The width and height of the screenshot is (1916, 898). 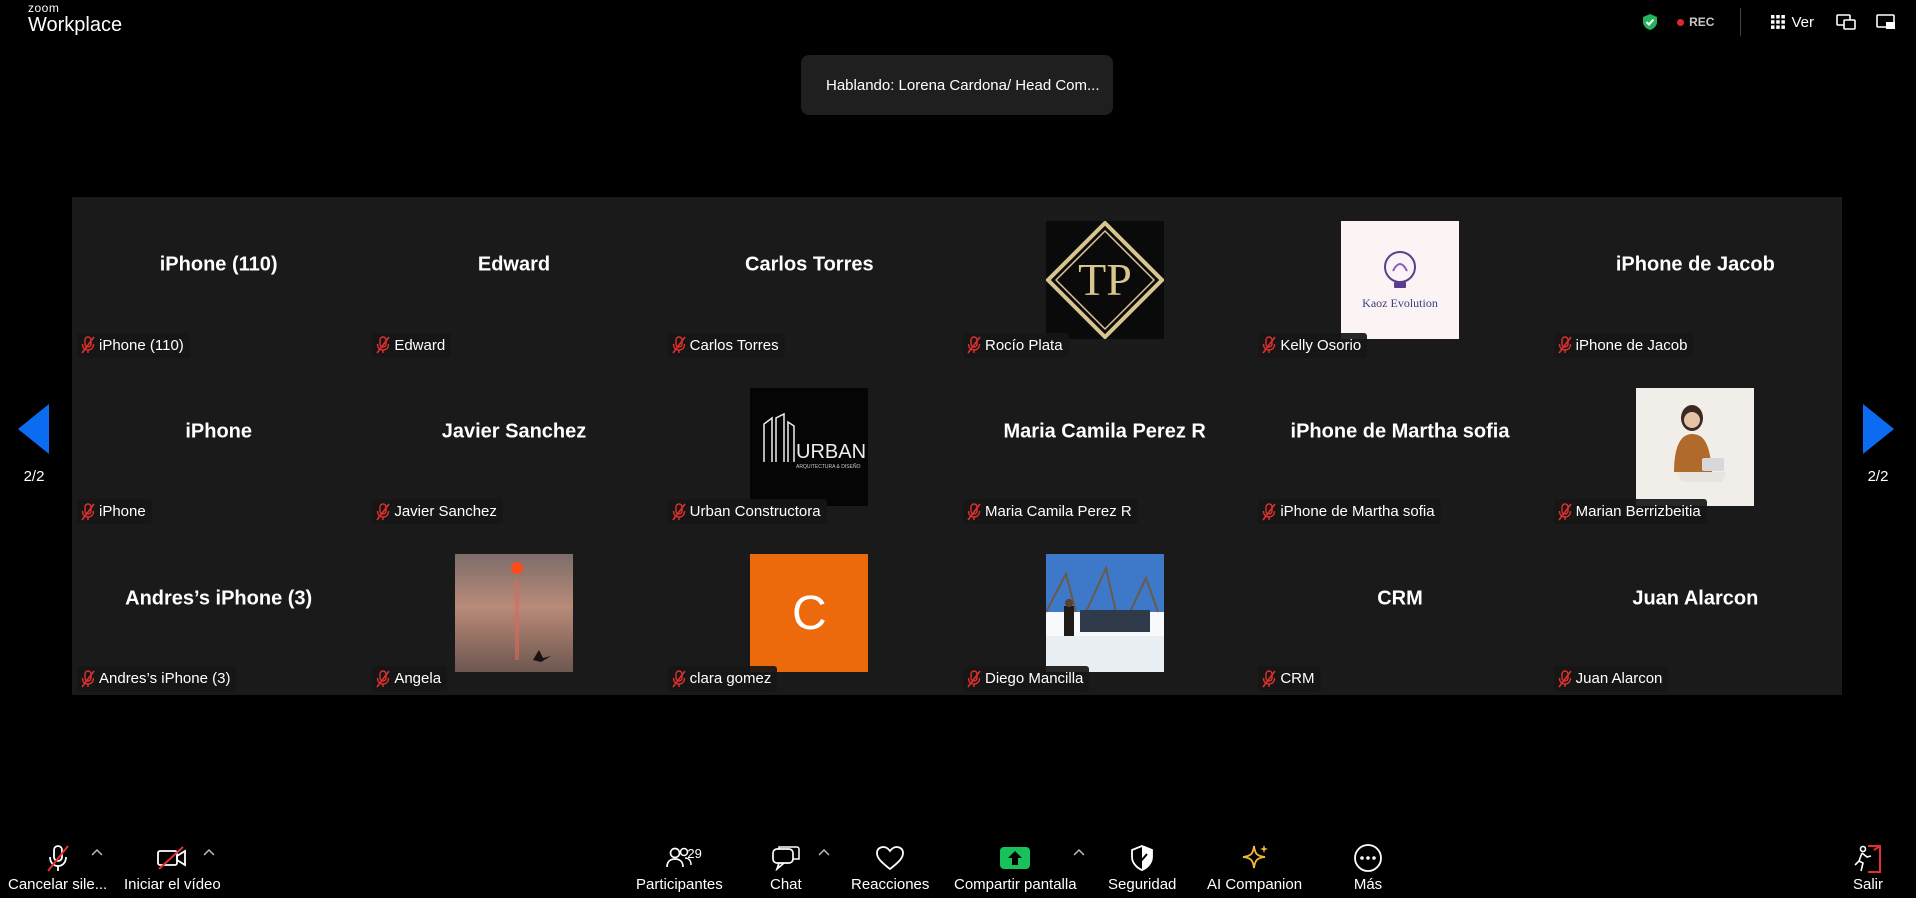 What do you see at coordinates (141, 345) in the screenshot?
I see `participant-name: iPhone (110)` at bounding box center [141, 345].